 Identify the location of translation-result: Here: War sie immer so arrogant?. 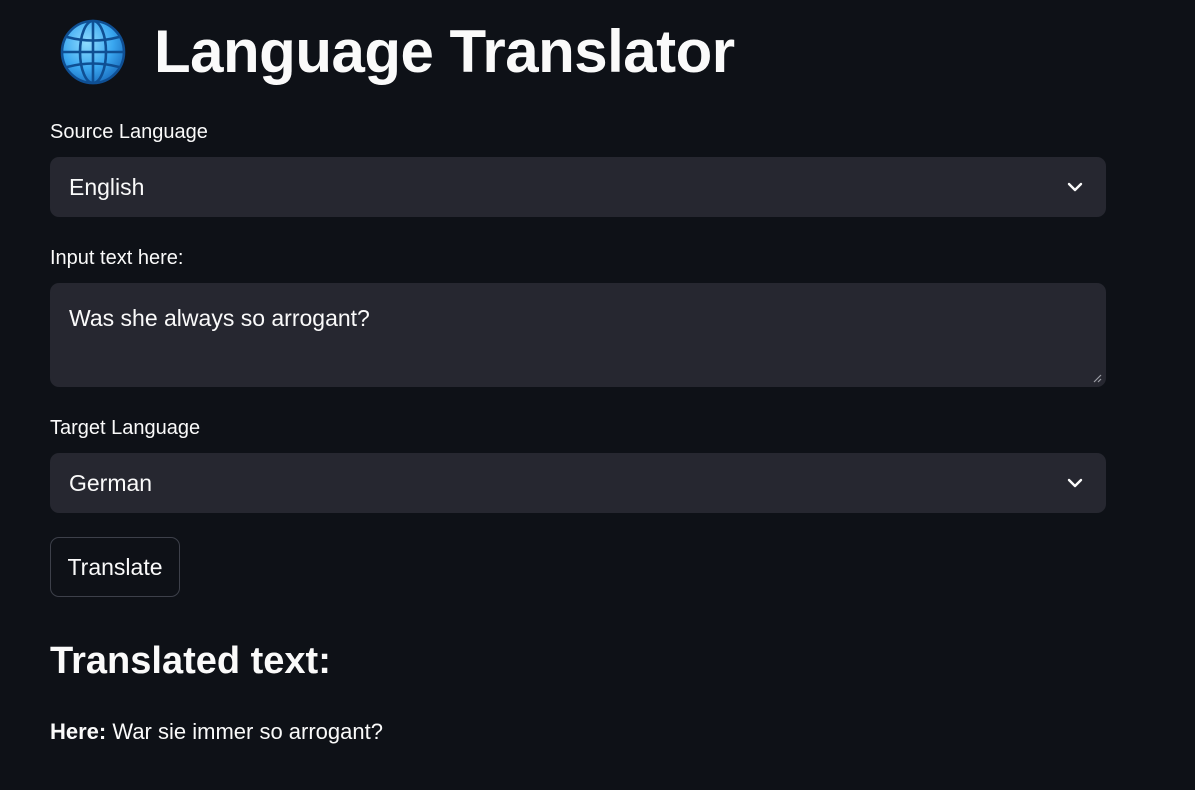
(216, 732).